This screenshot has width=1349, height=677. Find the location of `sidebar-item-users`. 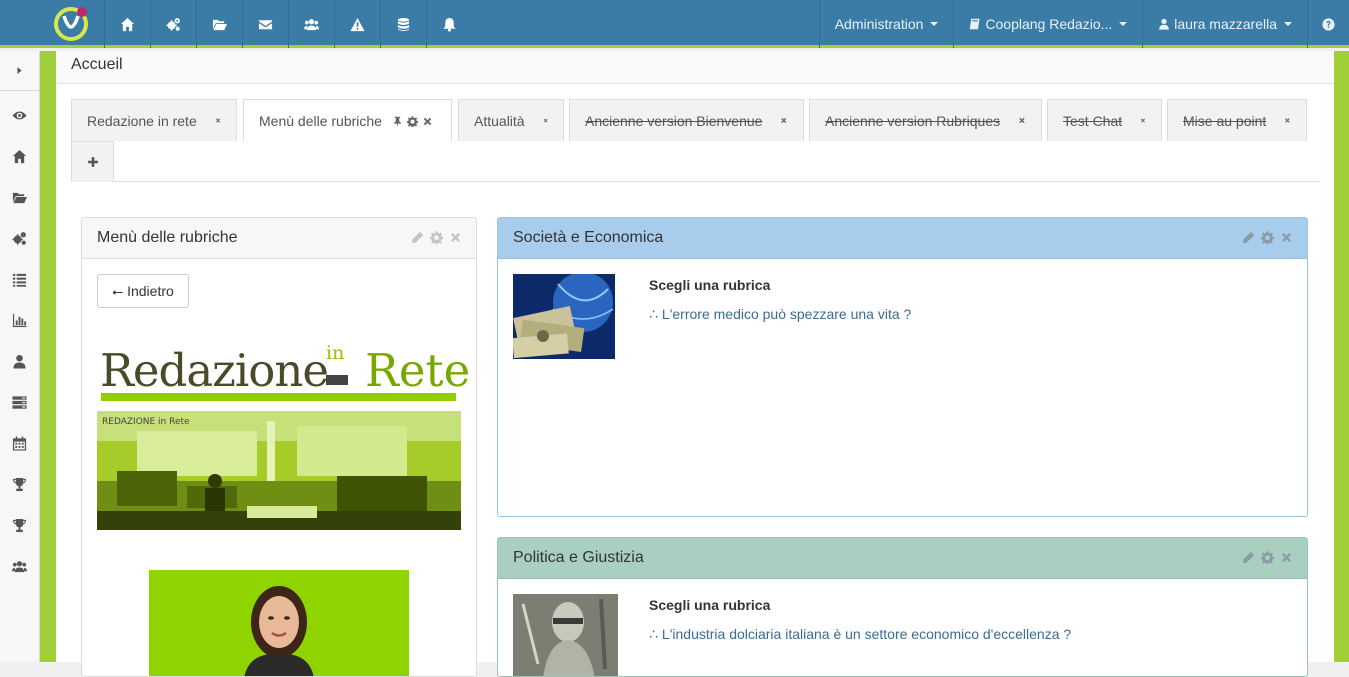

sidebar-item-users is located at coordinates (19, 566).